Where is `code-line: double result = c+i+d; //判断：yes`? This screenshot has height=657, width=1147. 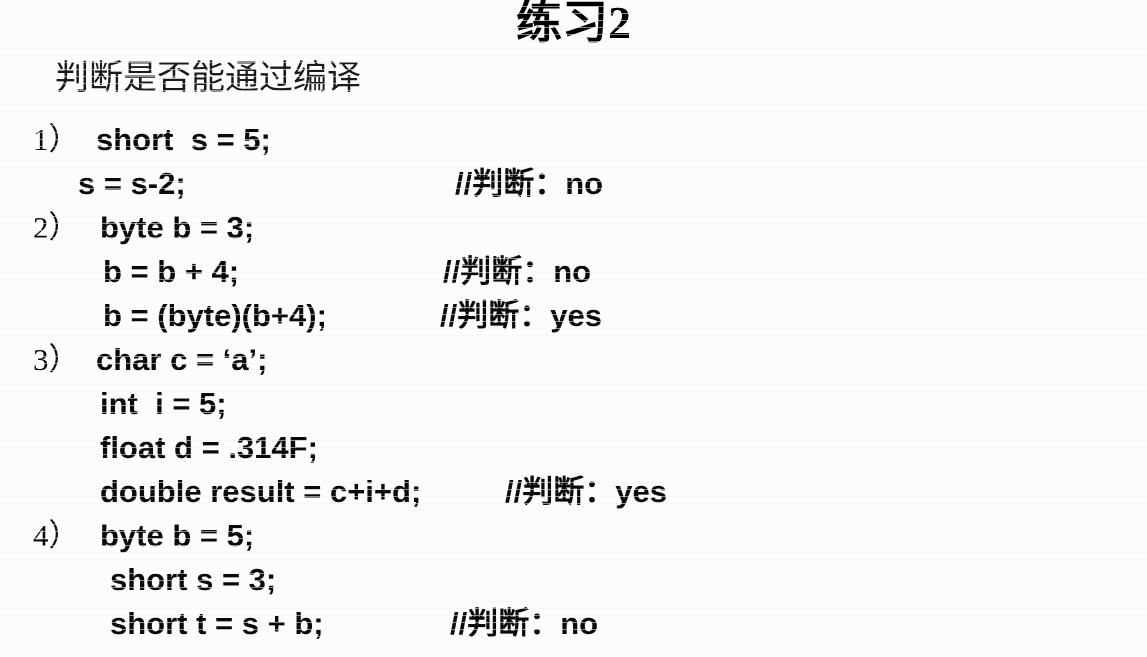 code-line: double result = c+i+d; //判断：yes is located at coordinates (573, 492).